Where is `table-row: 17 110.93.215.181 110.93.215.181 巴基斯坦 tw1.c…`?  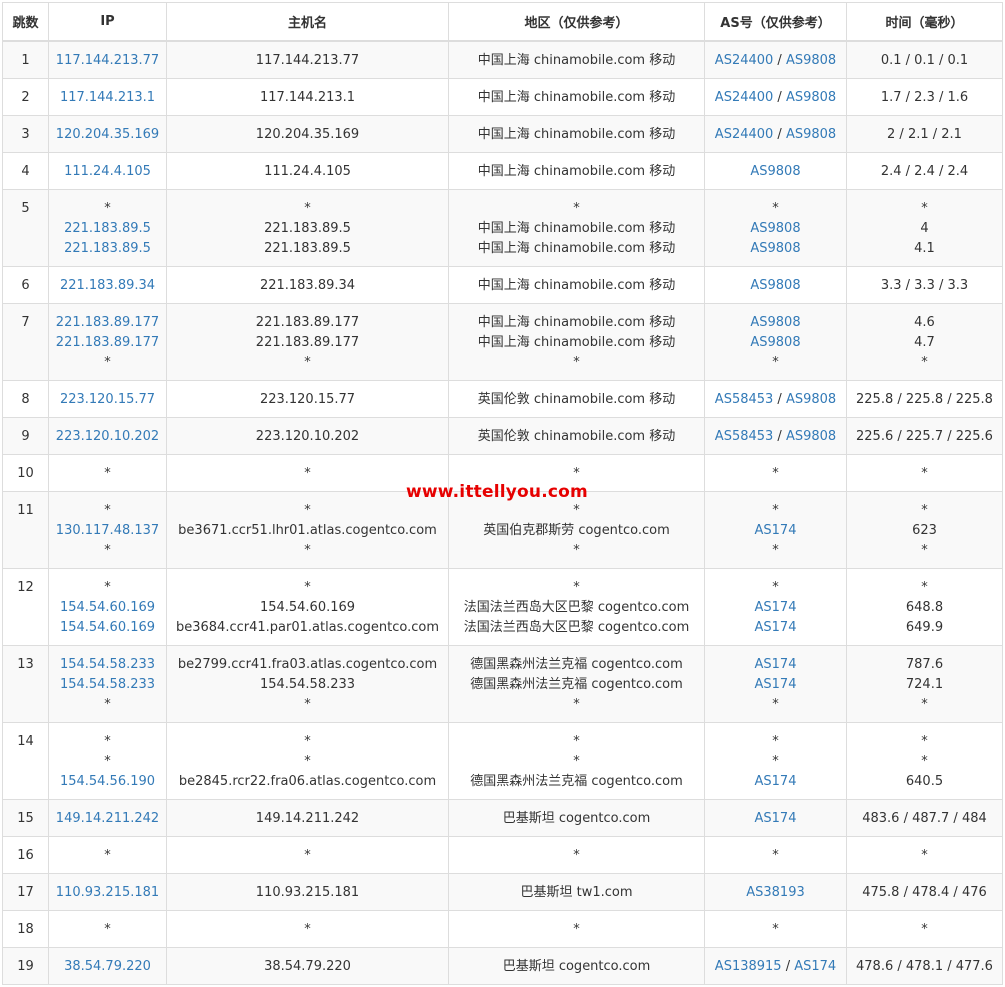 table-row: 17 110.93.215.181 110.93.215.181 巴基斯坦 tw1.c… is located at coordinates (502, 892).